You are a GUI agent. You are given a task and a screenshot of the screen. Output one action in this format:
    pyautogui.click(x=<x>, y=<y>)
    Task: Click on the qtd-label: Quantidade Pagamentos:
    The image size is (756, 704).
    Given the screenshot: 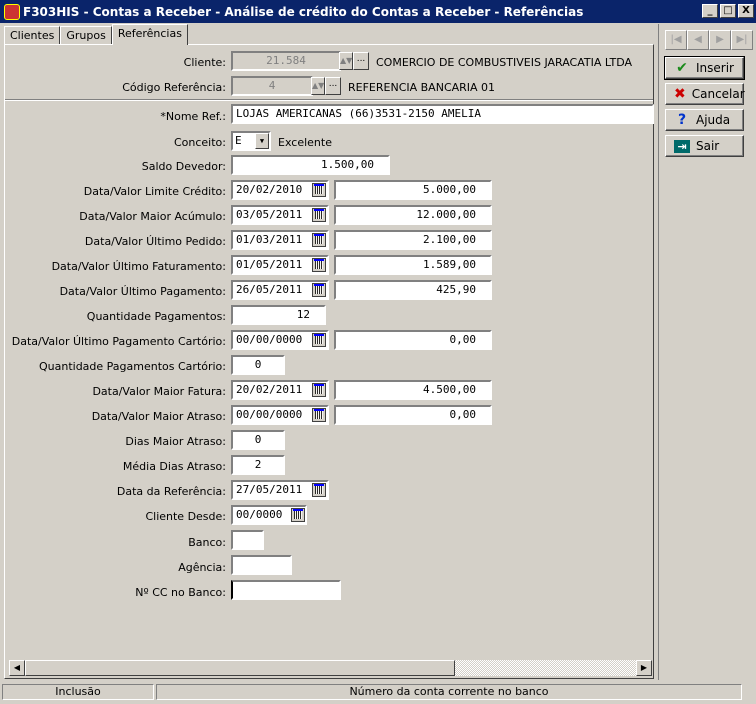 What is the action you would take?
    pyautogui.click(x=156, y=316)
    